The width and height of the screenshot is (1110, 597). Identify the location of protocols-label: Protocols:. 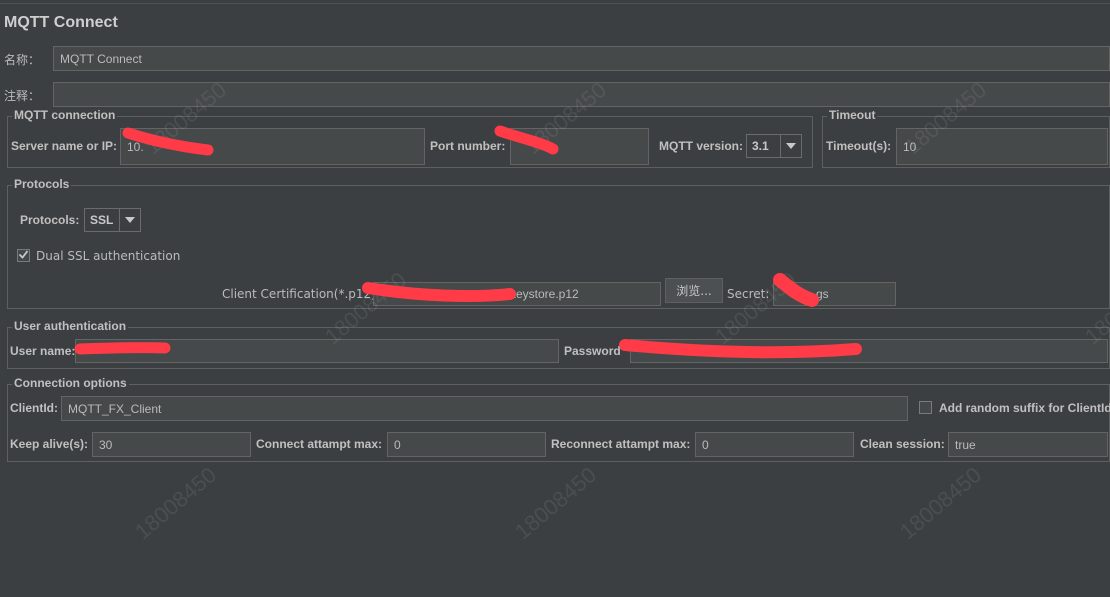
(50, 220).